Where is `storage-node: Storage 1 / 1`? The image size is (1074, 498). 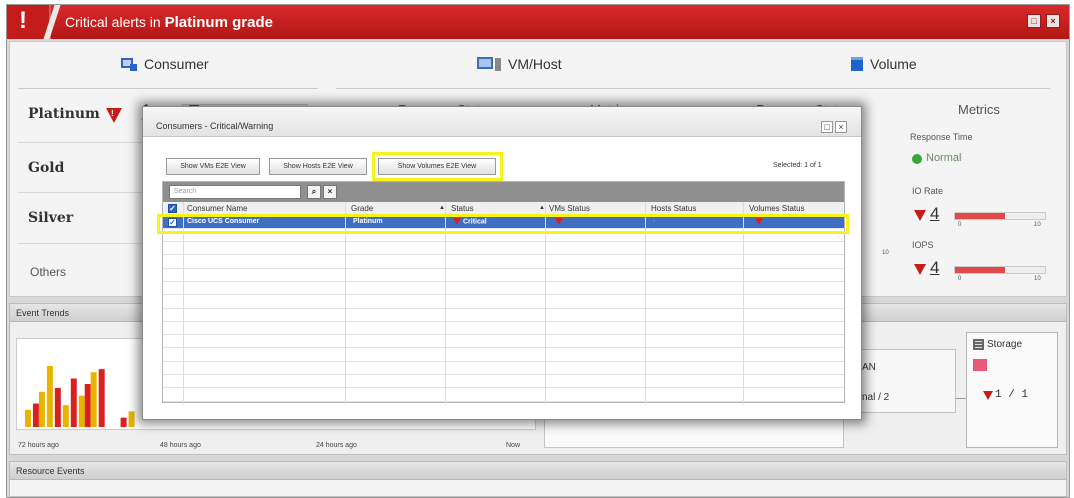
storage-node: Storage 1 / 1 is located at coordinates (1012, 390).